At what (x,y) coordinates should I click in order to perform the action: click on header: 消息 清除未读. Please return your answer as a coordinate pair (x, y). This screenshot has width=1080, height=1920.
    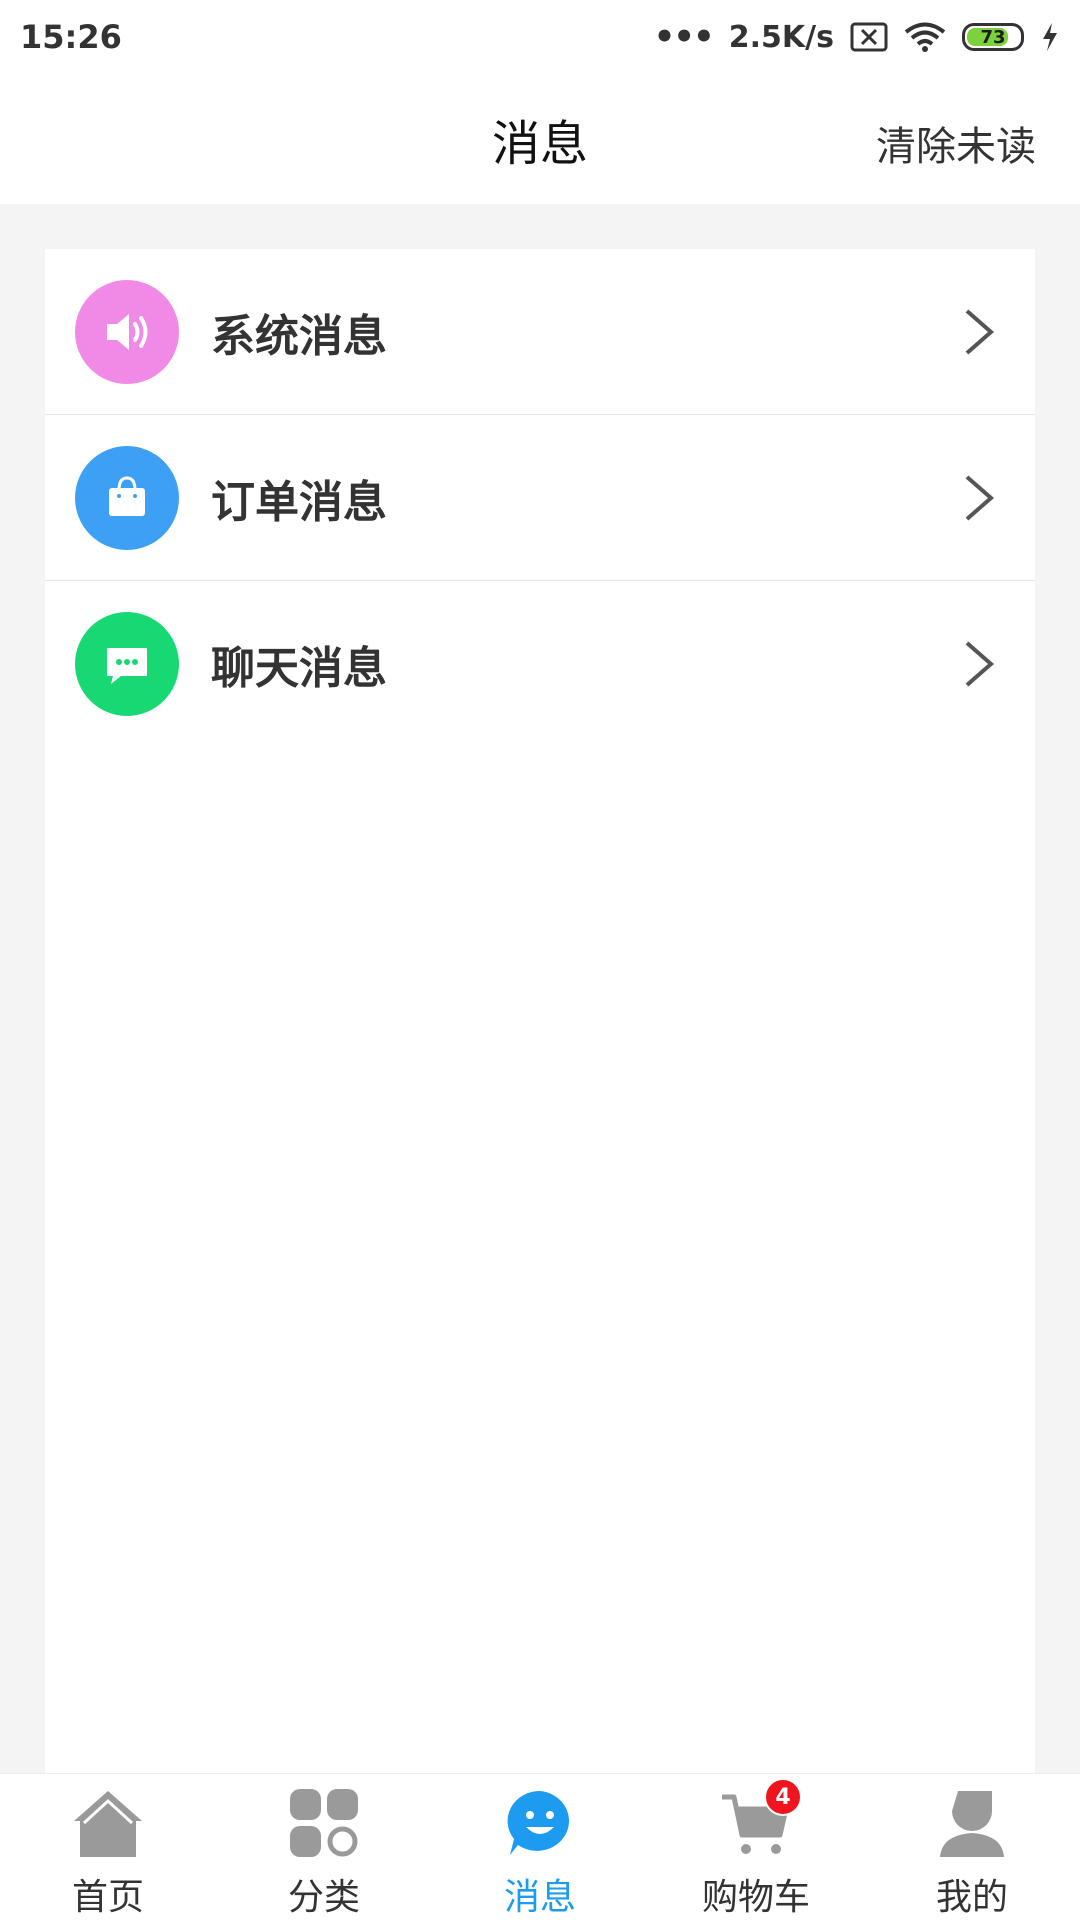
    Looking at the image, I should click on (540, 139).